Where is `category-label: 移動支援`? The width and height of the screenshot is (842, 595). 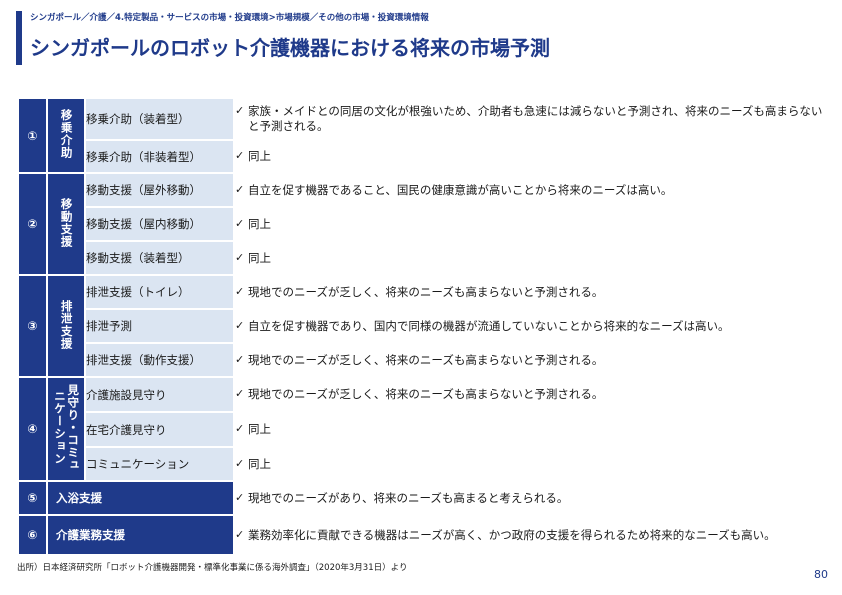
category-label: 移動支援 is located at coordinates (66, 222).